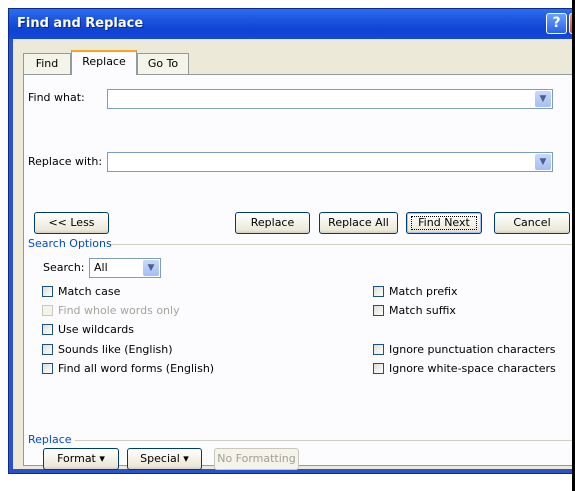  I want to click on left-margin, so click(4, 245).